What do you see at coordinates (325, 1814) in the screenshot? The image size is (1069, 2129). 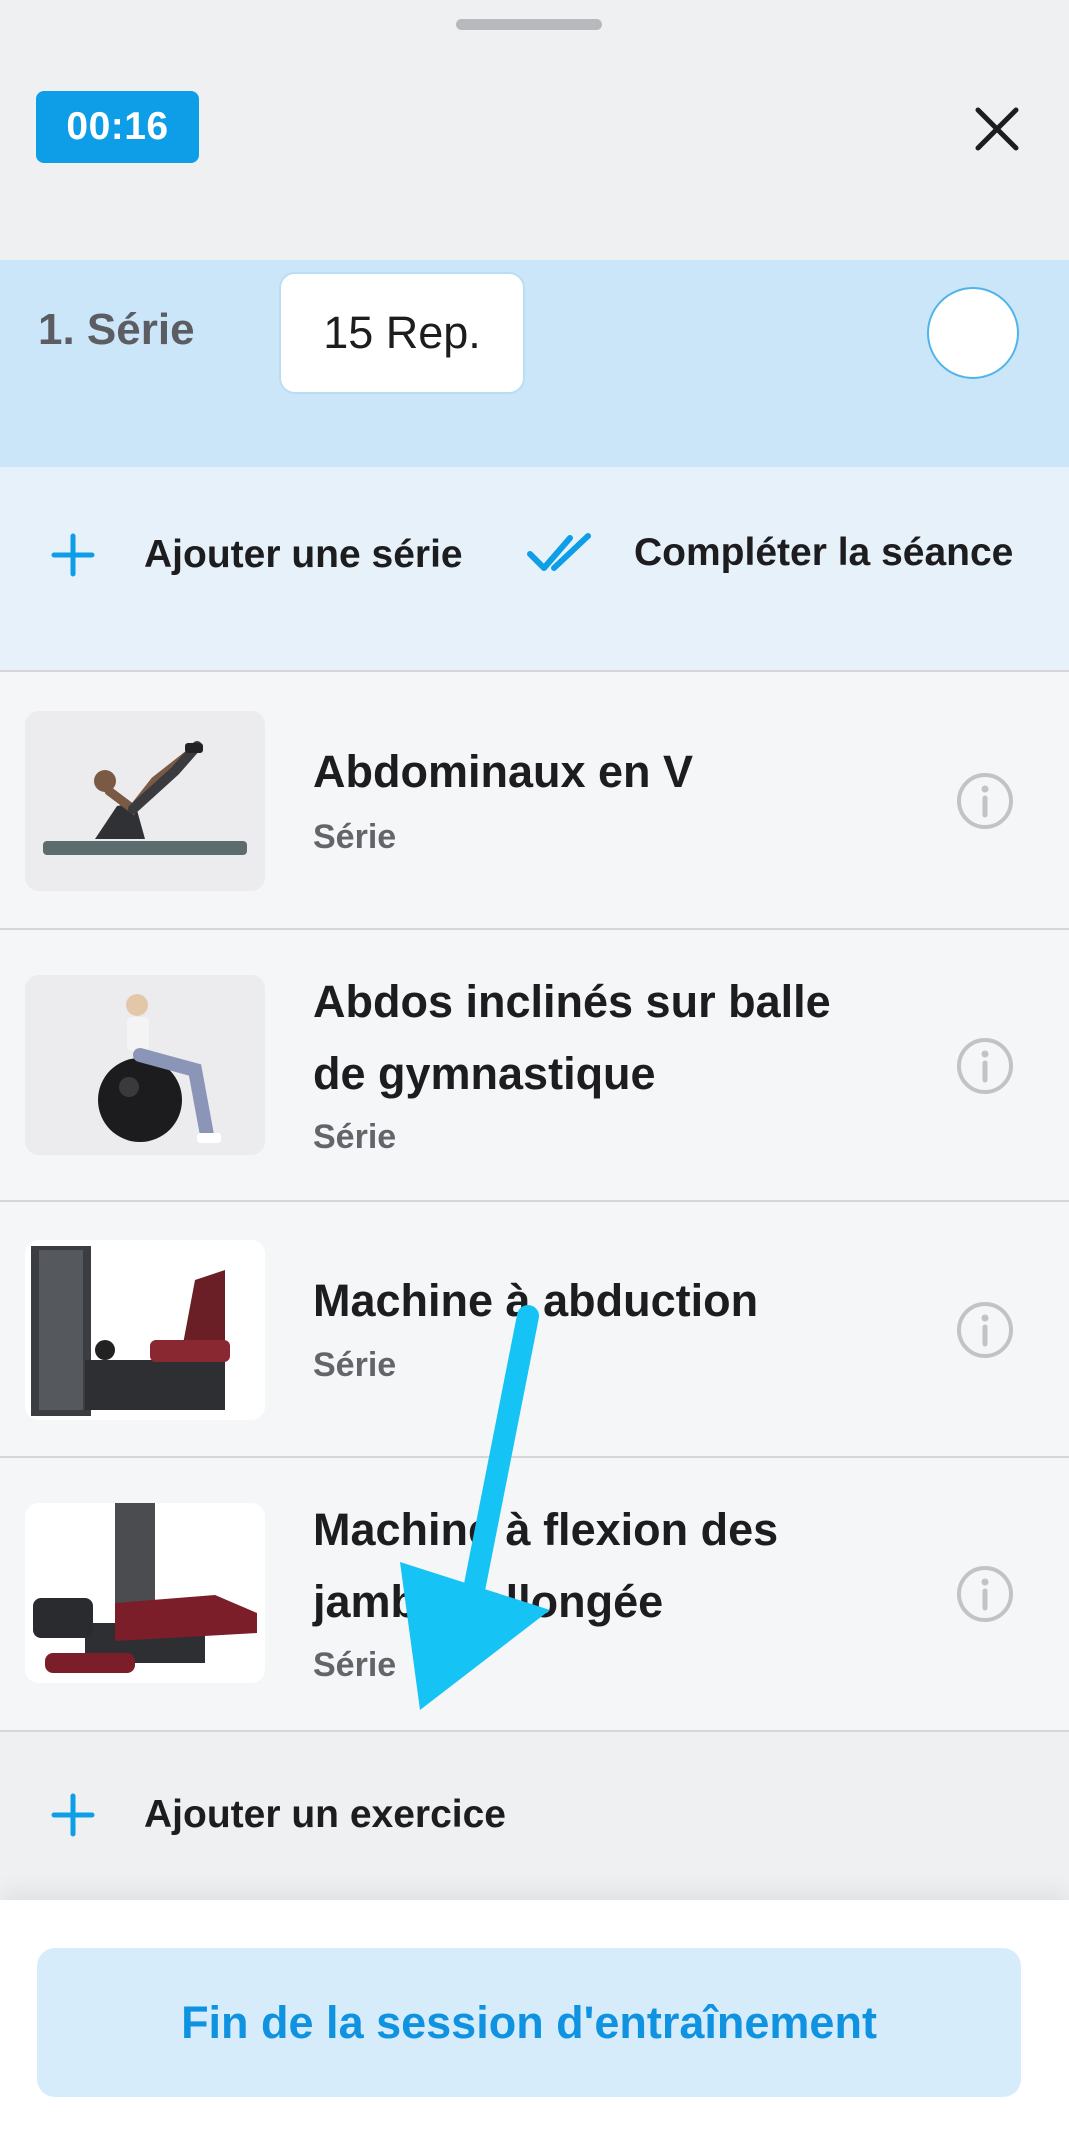 I see `add-exercise-label: Ajouter un exercice` at bounding box center [325, 1814].